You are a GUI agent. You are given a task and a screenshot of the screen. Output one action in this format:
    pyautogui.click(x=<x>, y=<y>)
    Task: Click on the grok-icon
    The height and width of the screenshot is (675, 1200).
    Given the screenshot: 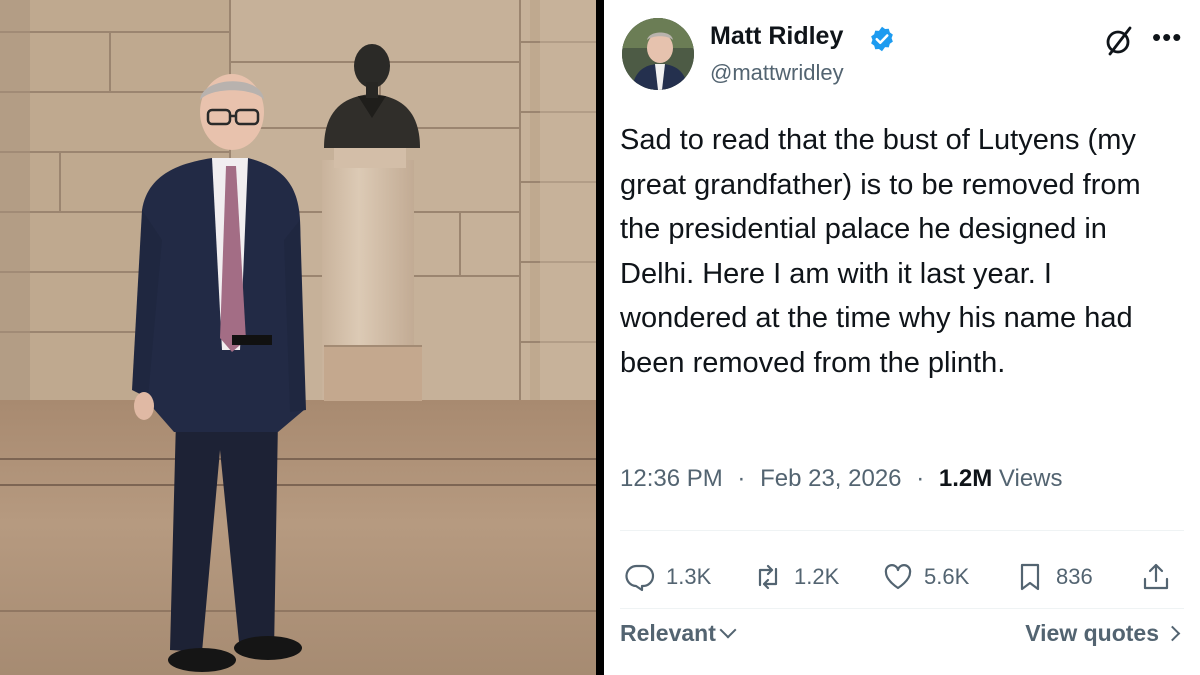 What is the action you would take?
    pyautogui.click(x=1119, y=41)
    